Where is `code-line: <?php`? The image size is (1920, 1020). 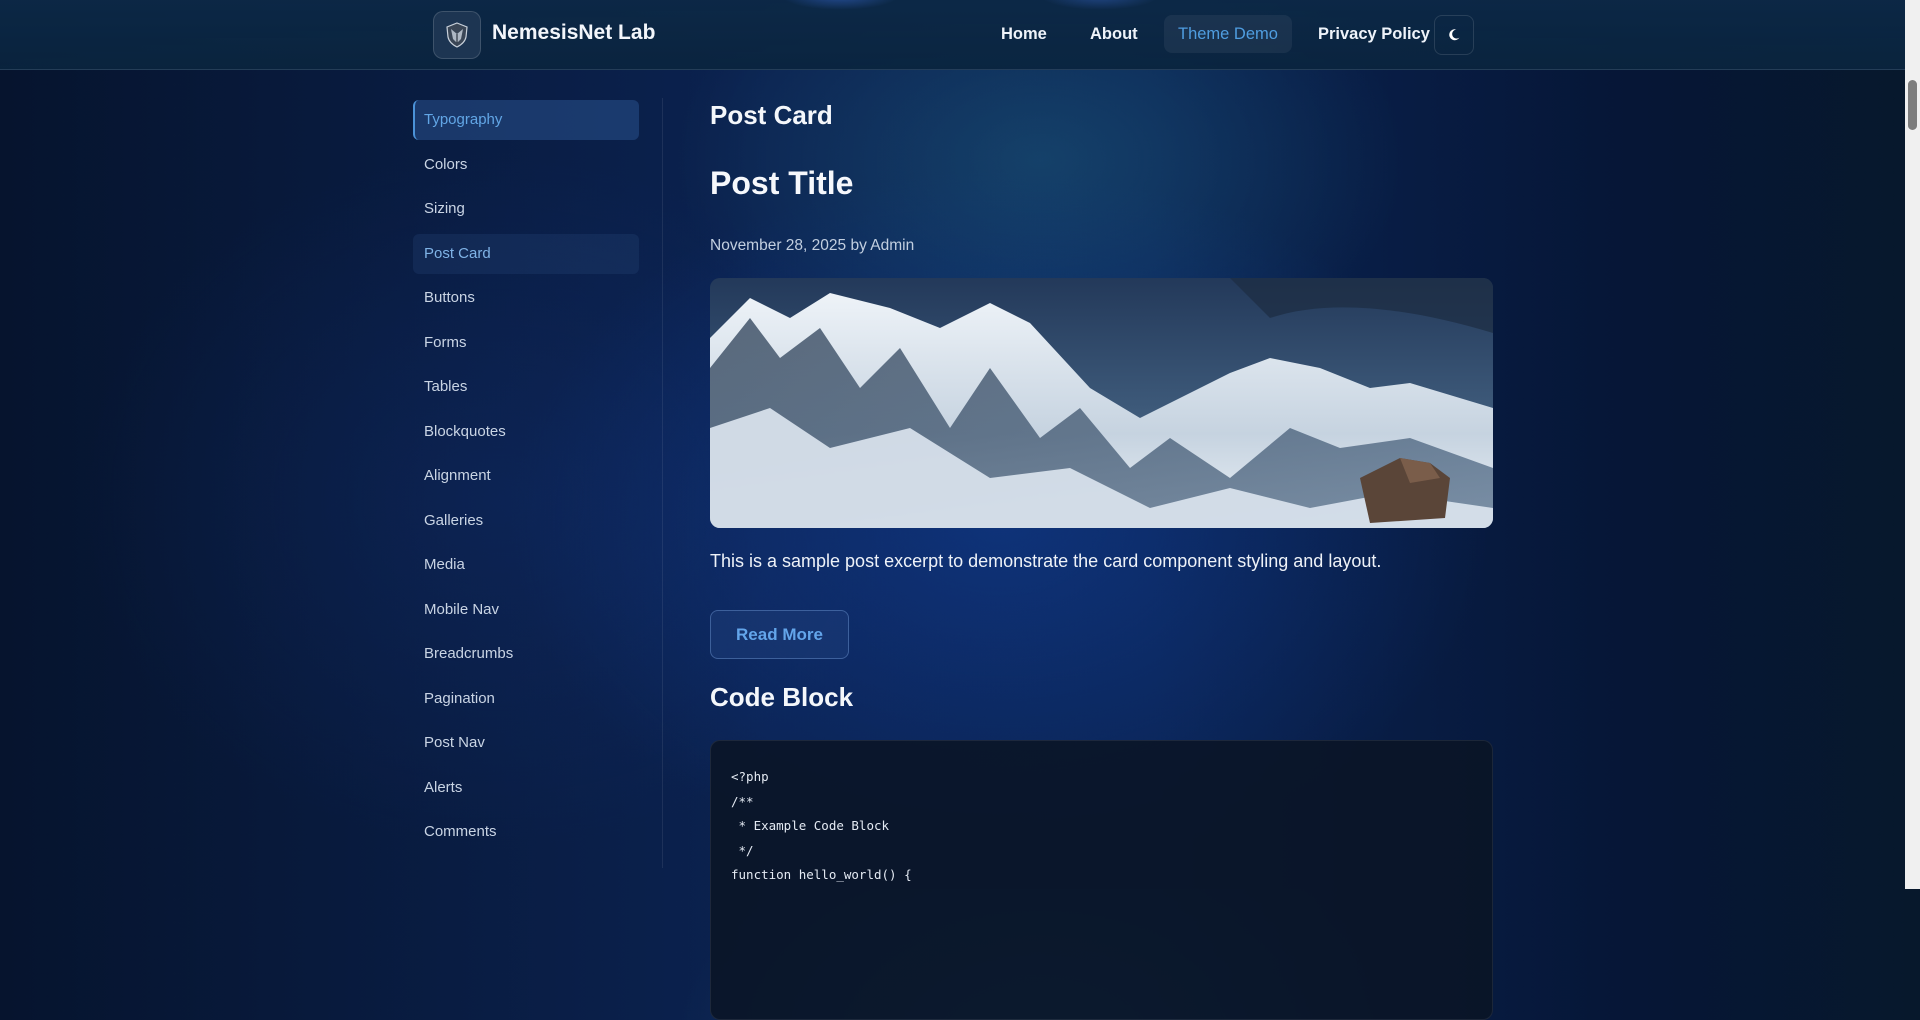 code-line: <?php is located at coordinates (750, 776).